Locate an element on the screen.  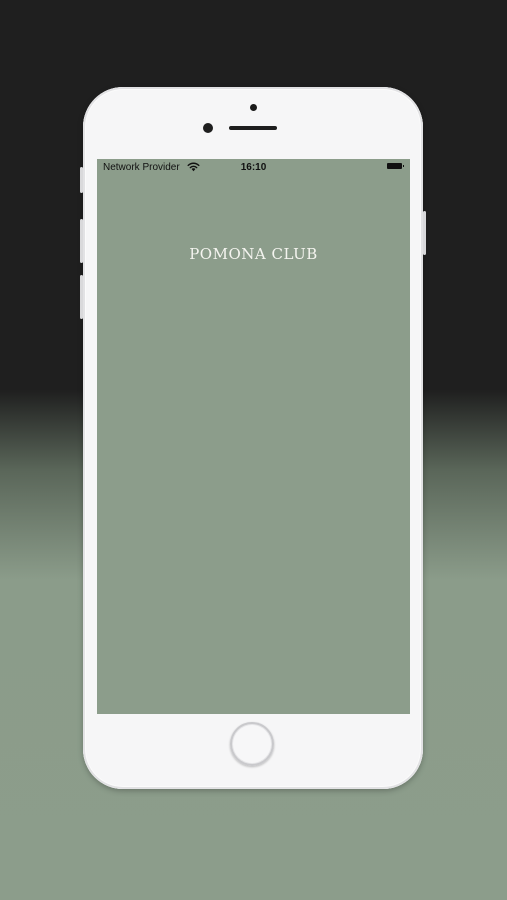
battery-icon is located at coordinates (395, 166).